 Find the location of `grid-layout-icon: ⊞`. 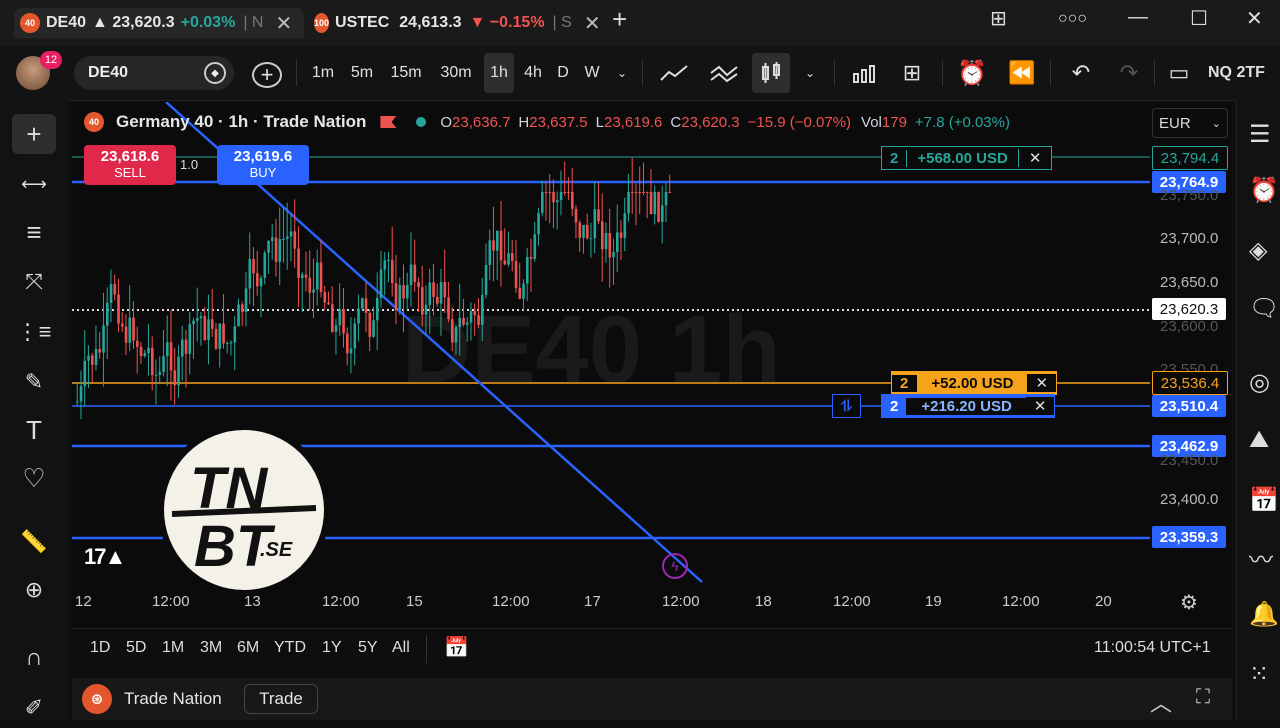

grid-layout-icon: ⊞ is located at coordinates (912, 73).